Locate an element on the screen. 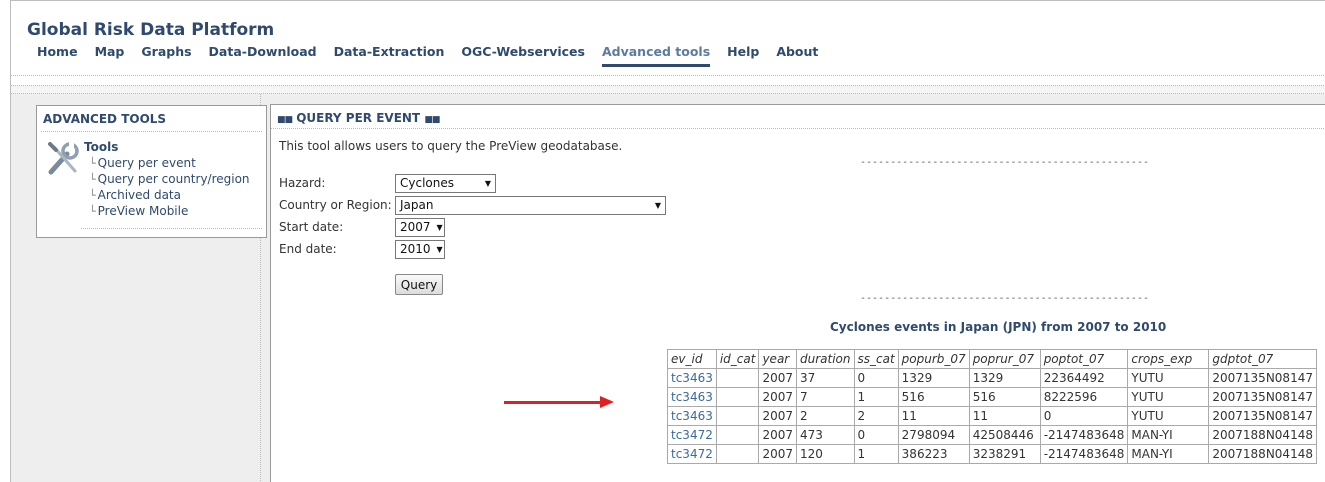 This screenshot has width=1325, height=482. advanced-tools-title: ADVANCED TOOLS is located at coordinates (105, 119).